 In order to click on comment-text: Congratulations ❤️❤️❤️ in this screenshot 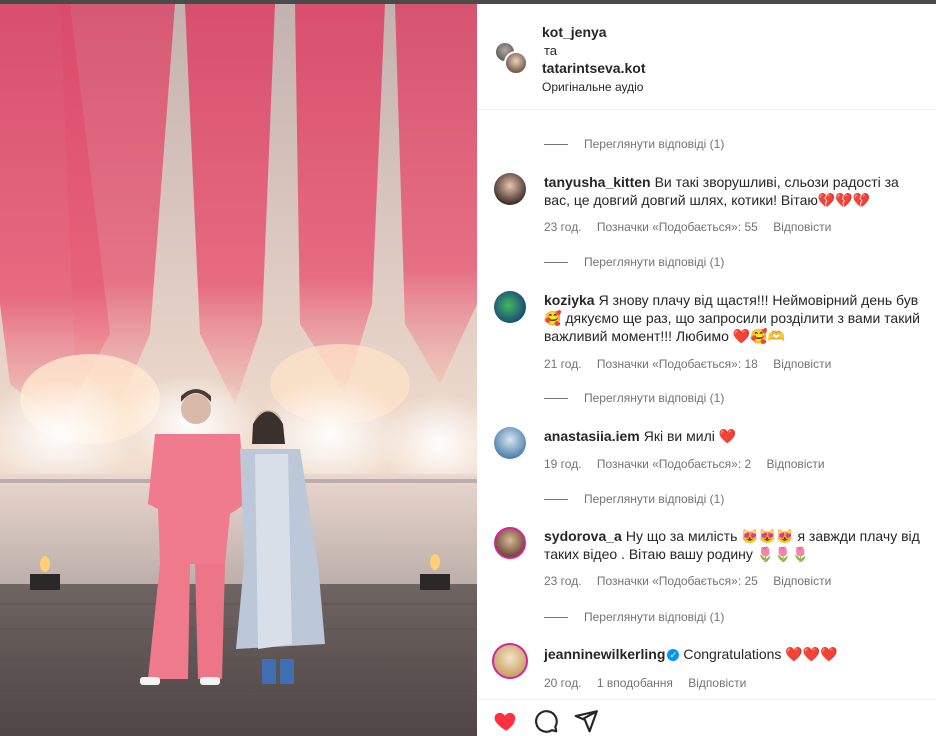, I will do `click(760, 654)`.